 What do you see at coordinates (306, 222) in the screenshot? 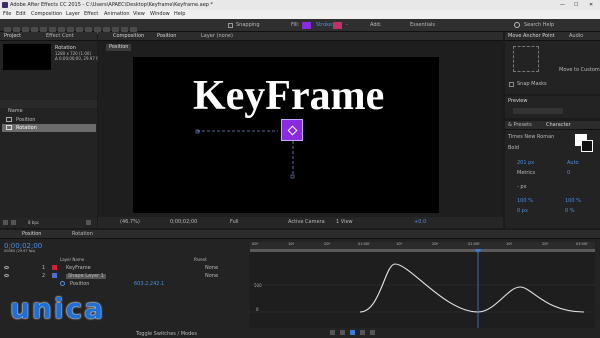
I see `camera-dropdown: Active Camera` at bounding box center [306, 222].